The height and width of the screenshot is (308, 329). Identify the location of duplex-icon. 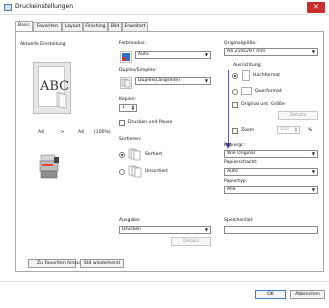
(126, 83).